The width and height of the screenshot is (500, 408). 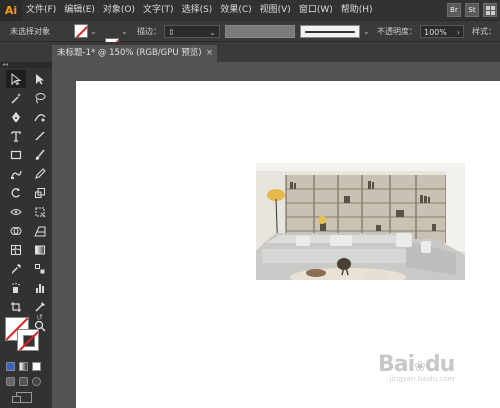 I want to click on stroke-color-swatch, so click(x=28, y=340).